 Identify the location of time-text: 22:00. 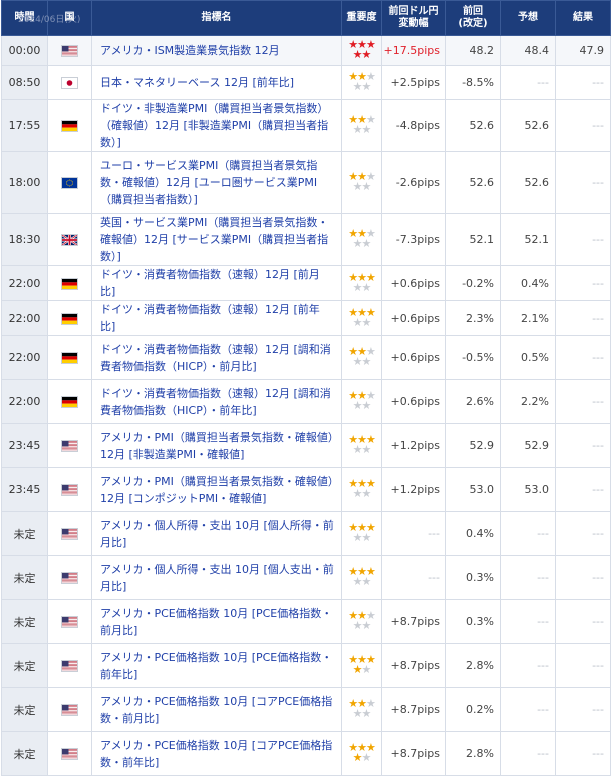
(24, 283).